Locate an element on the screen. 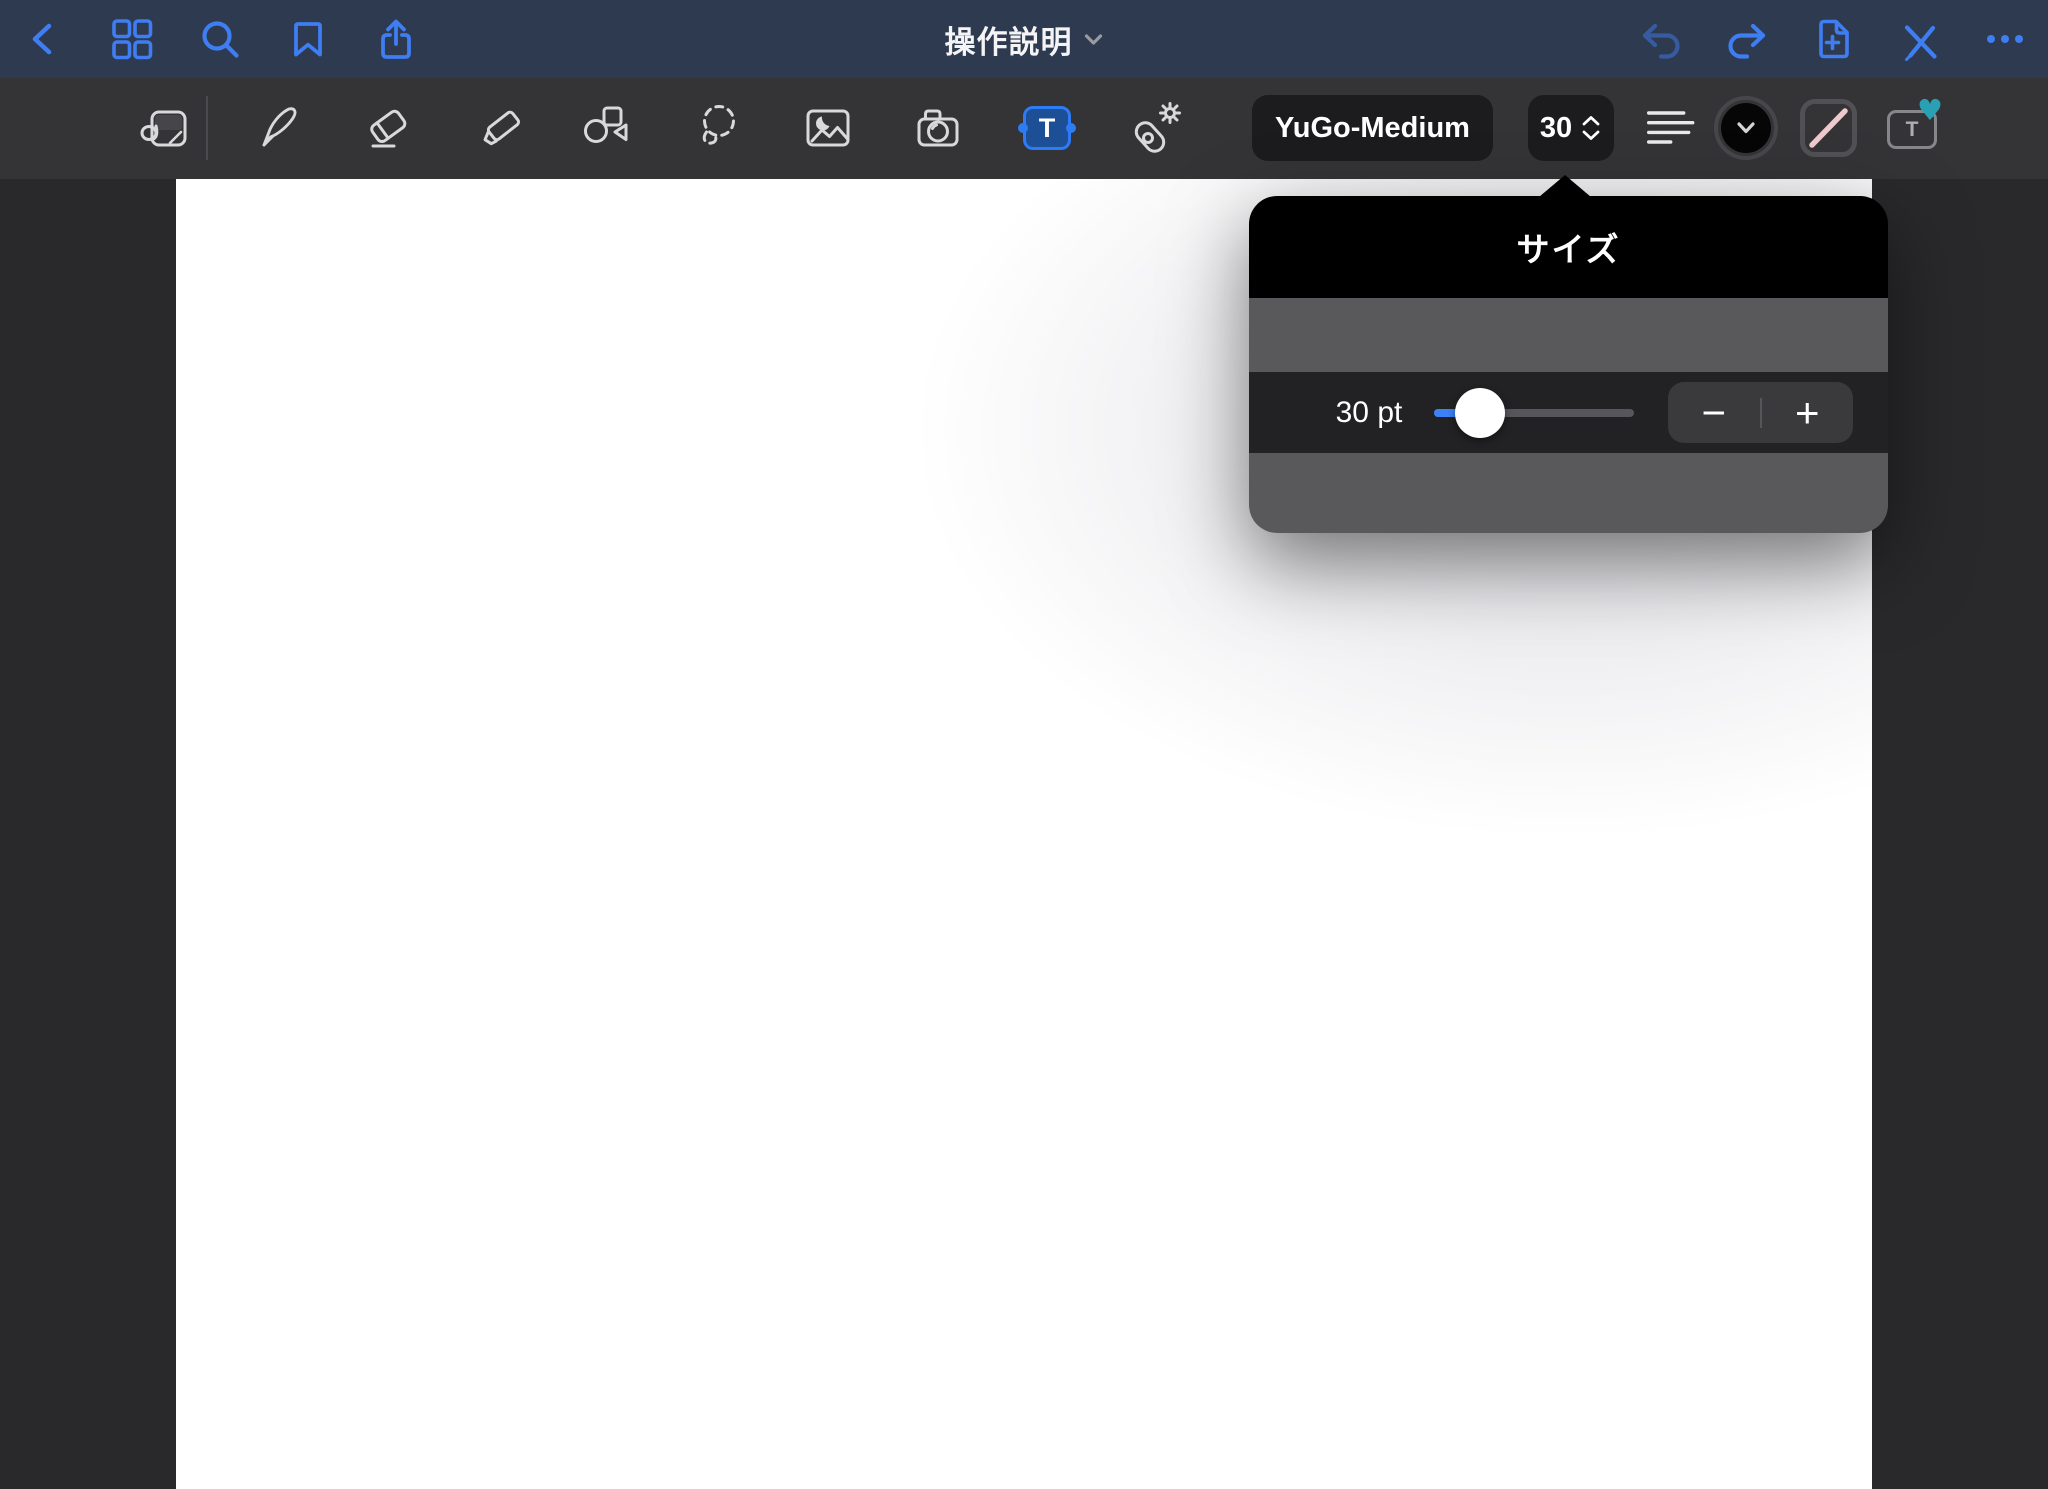  pen-mode-toggle-icon is located at coordinates (1920, 43).